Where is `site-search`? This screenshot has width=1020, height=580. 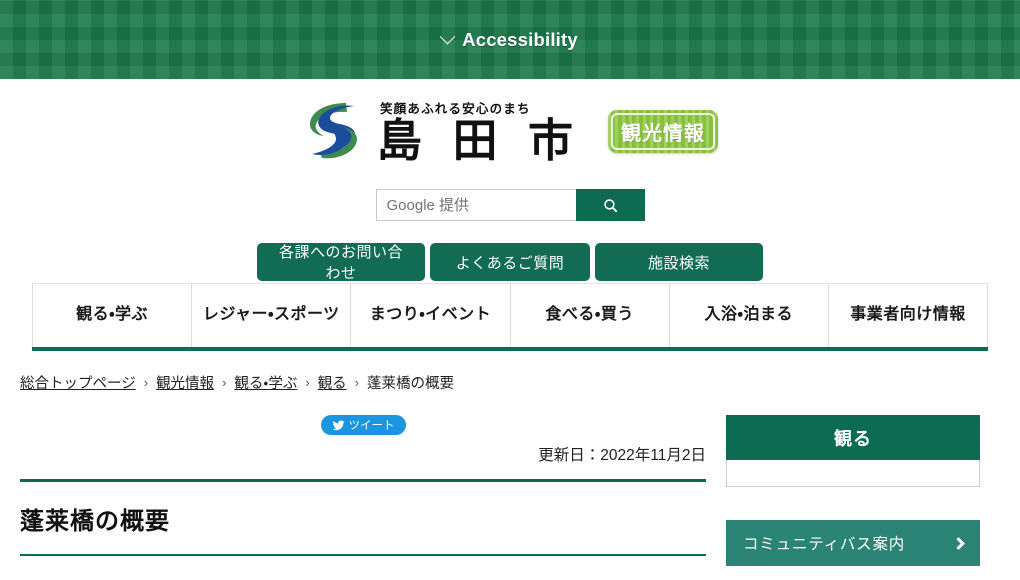 site-search is located at coordinates (510, 205).